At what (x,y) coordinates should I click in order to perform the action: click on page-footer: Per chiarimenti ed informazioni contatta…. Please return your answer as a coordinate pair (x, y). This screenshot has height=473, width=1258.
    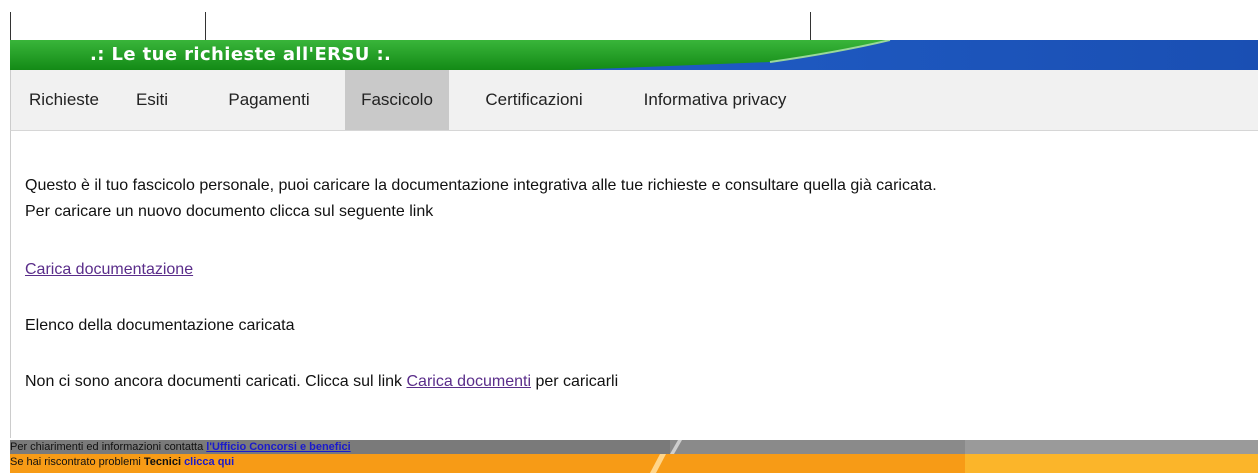
    Looking at the image, I should click on (634, 456).